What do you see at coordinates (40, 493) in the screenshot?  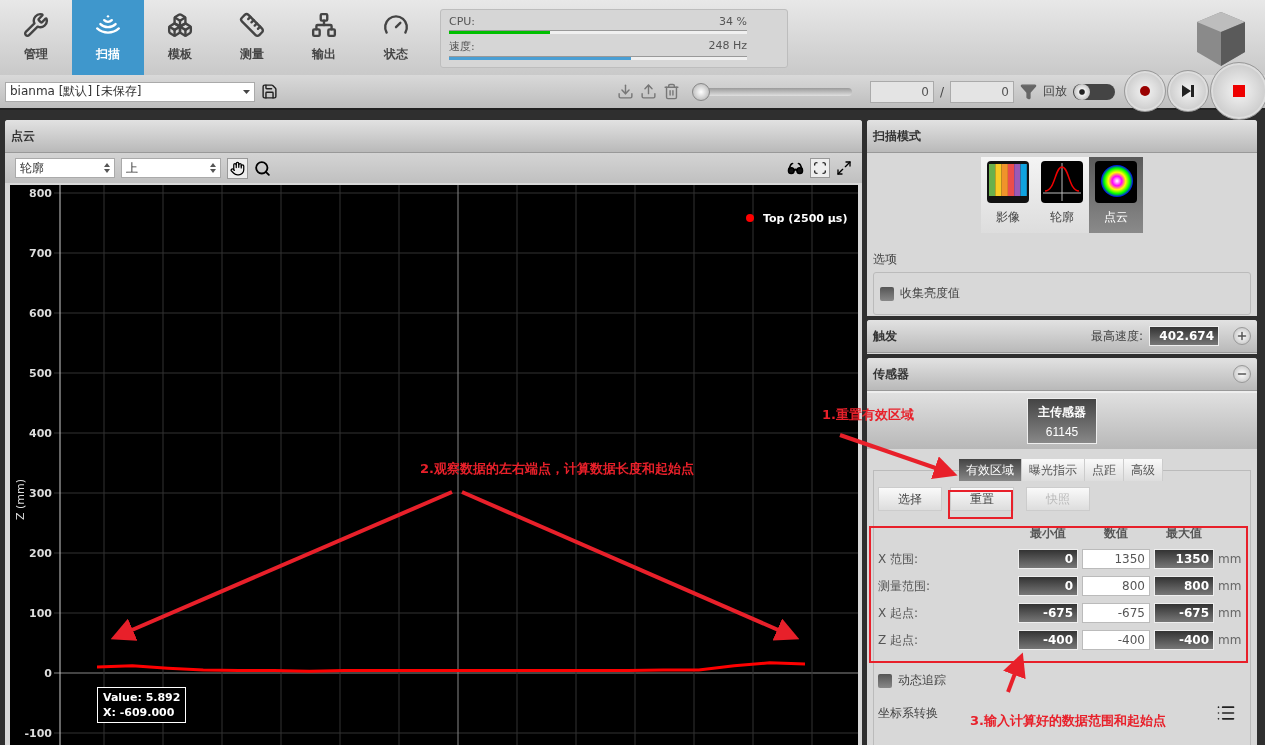 I see `axis-tick-label: 300` at bounding box center [40, 493].